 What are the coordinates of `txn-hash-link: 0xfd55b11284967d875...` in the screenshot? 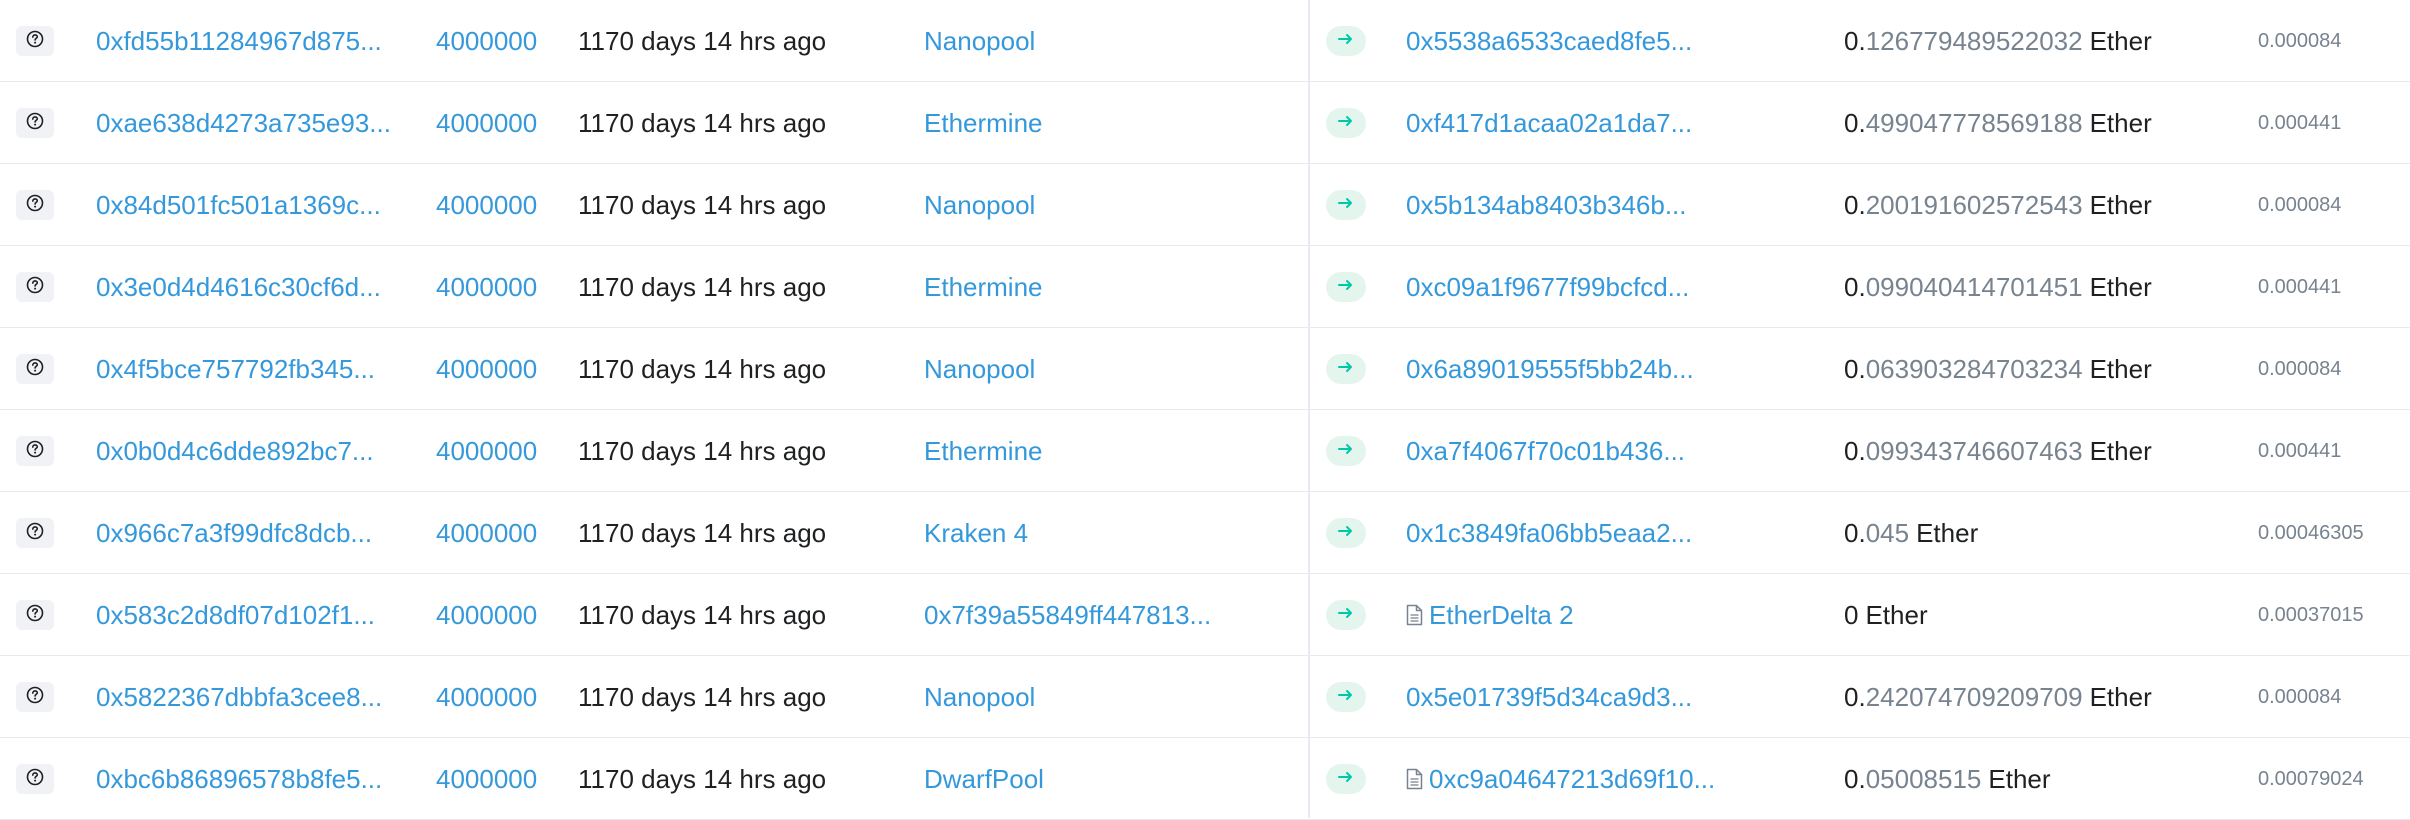 It's located at (246, 41).